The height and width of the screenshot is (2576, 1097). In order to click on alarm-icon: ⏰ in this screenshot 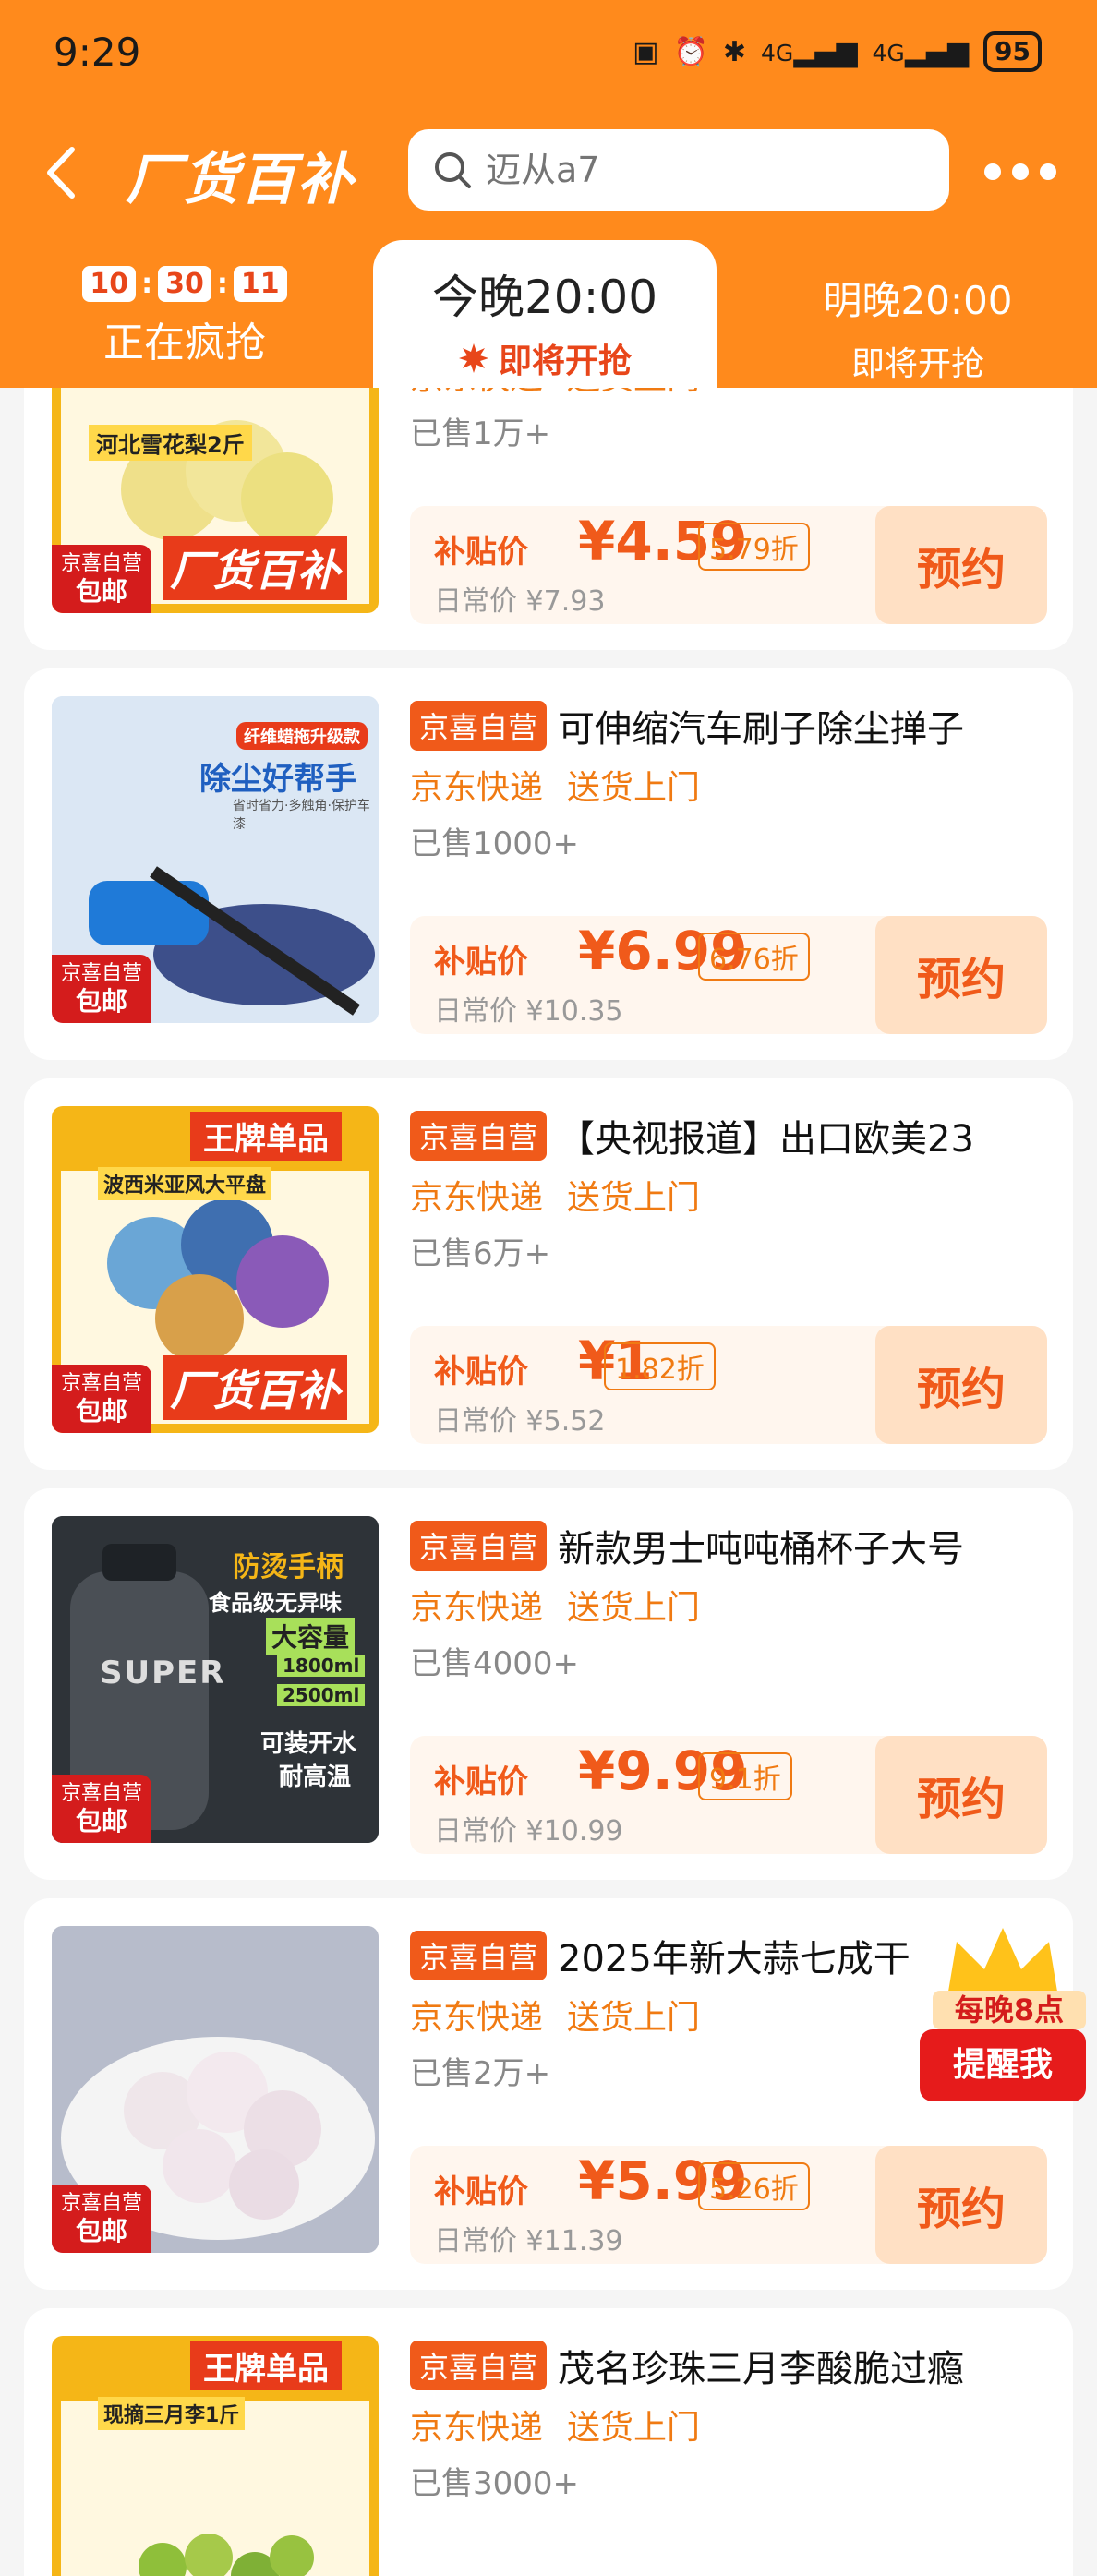, I will do `click(690, 51)`.